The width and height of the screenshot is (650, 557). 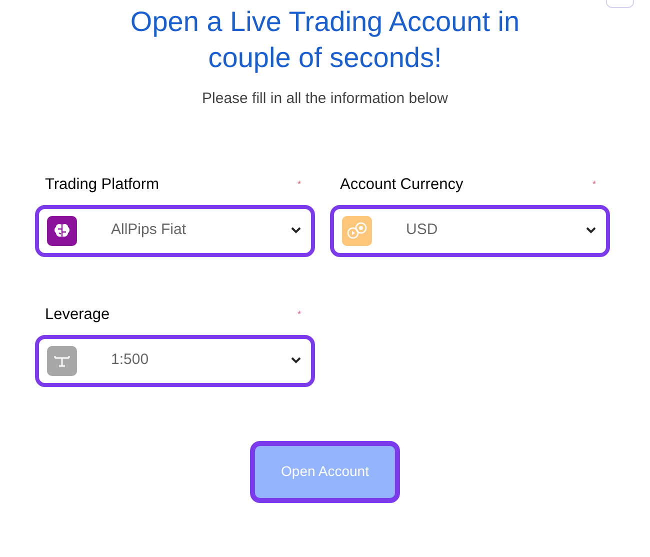 What do you see at coordinates (175, 360) in the screenshot?
I see `select-field: 1:500` at bounding box center [175, 360].